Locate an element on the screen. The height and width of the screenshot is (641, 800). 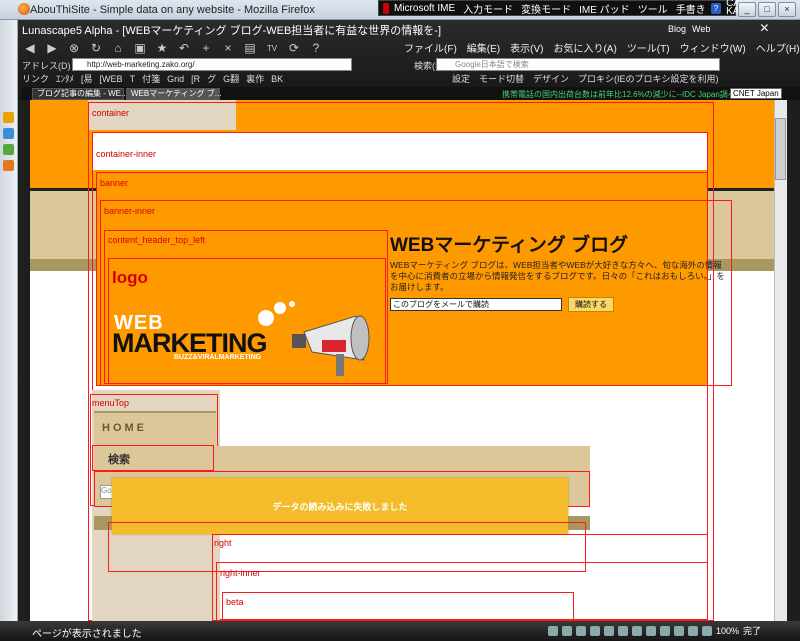
close-button: × is located at coordinates (787, 9).